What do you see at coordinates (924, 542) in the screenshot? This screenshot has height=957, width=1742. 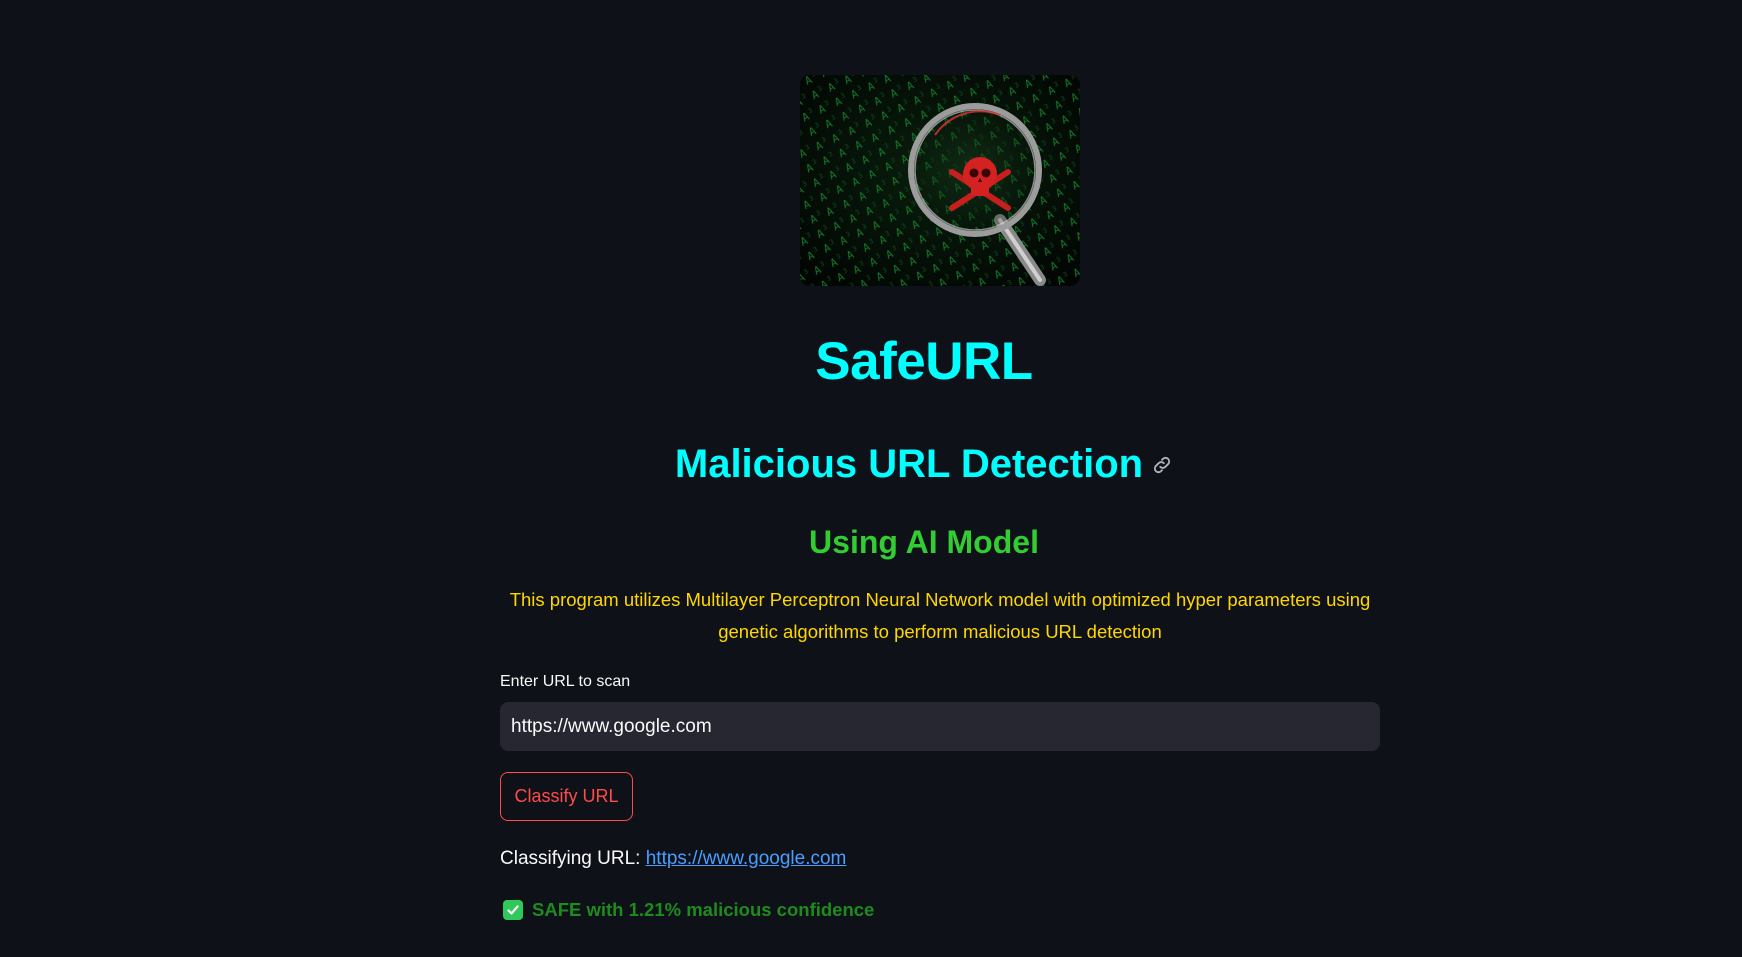 I see `tagline: Using AI Model` at bounding box center [924, 542].